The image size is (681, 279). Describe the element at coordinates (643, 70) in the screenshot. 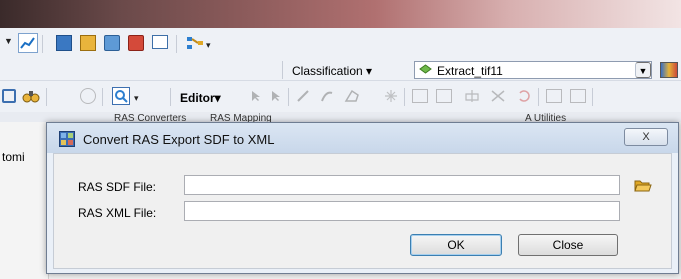

I see `chevron-down-icon: ▼` at that location.